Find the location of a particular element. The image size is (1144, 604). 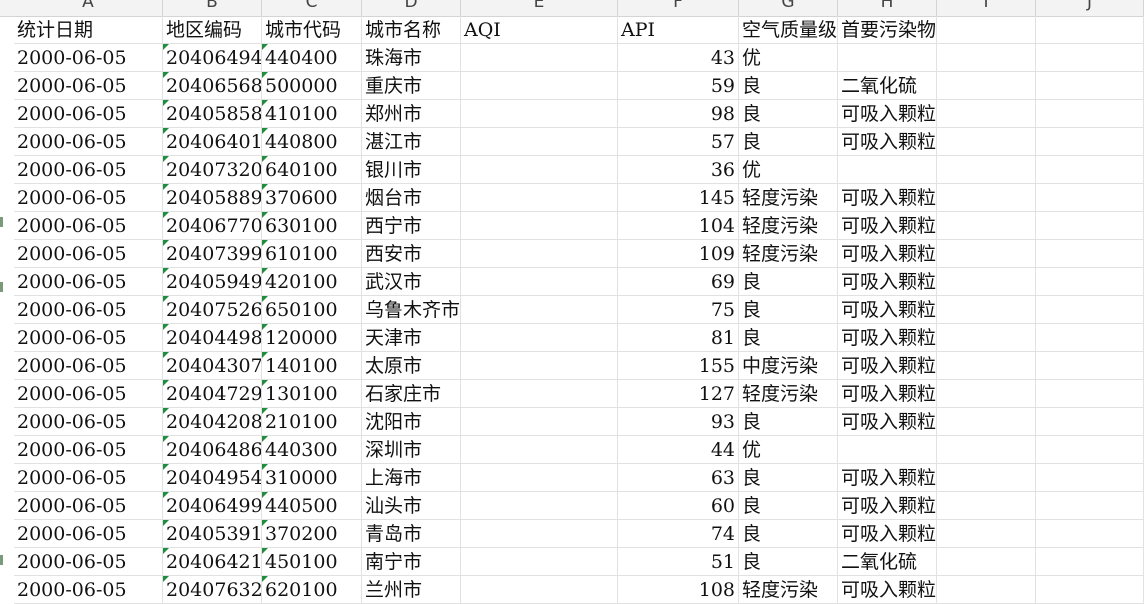

table-cell: 20404954 is located at coordinates (212, 478).